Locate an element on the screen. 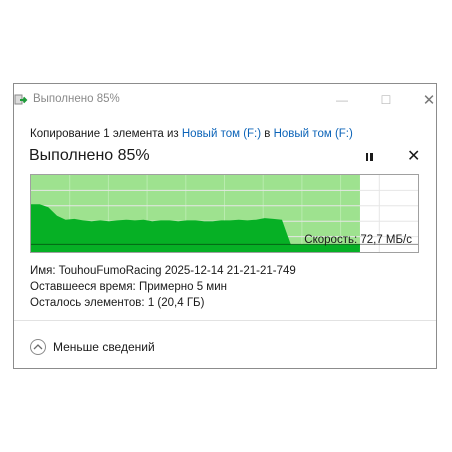 The width and height of the screenshot is (452, 452). pause-icon-bar is located at coordinates (371, 157).